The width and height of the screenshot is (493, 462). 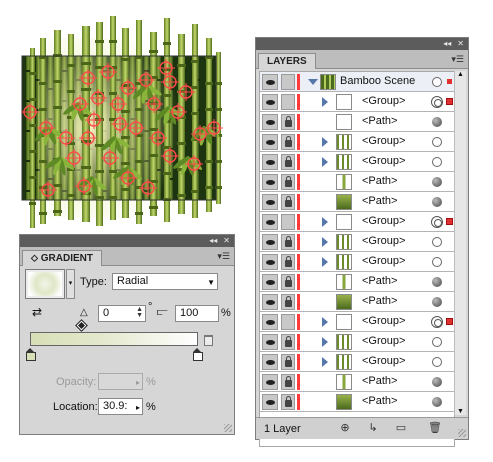 What do you see at coordinates (198, 354) in the screenshot?
I see `gradient-stop-right` at bounding box center [198, 354].